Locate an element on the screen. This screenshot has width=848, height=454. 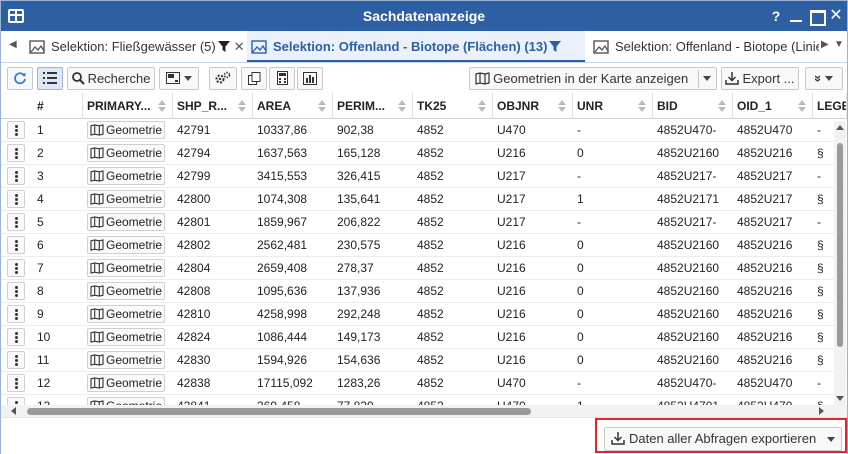
table-cell: - is located at coordinates (819, 222).